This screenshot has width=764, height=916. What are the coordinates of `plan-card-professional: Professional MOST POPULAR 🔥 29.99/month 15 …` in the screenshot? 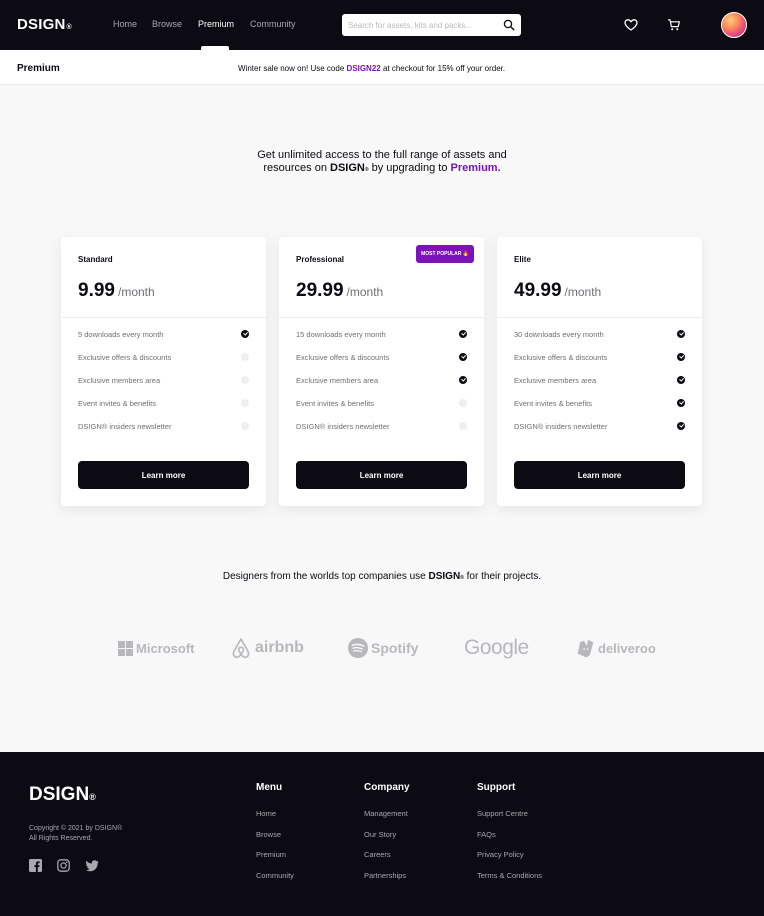 It's located at (381, 371).